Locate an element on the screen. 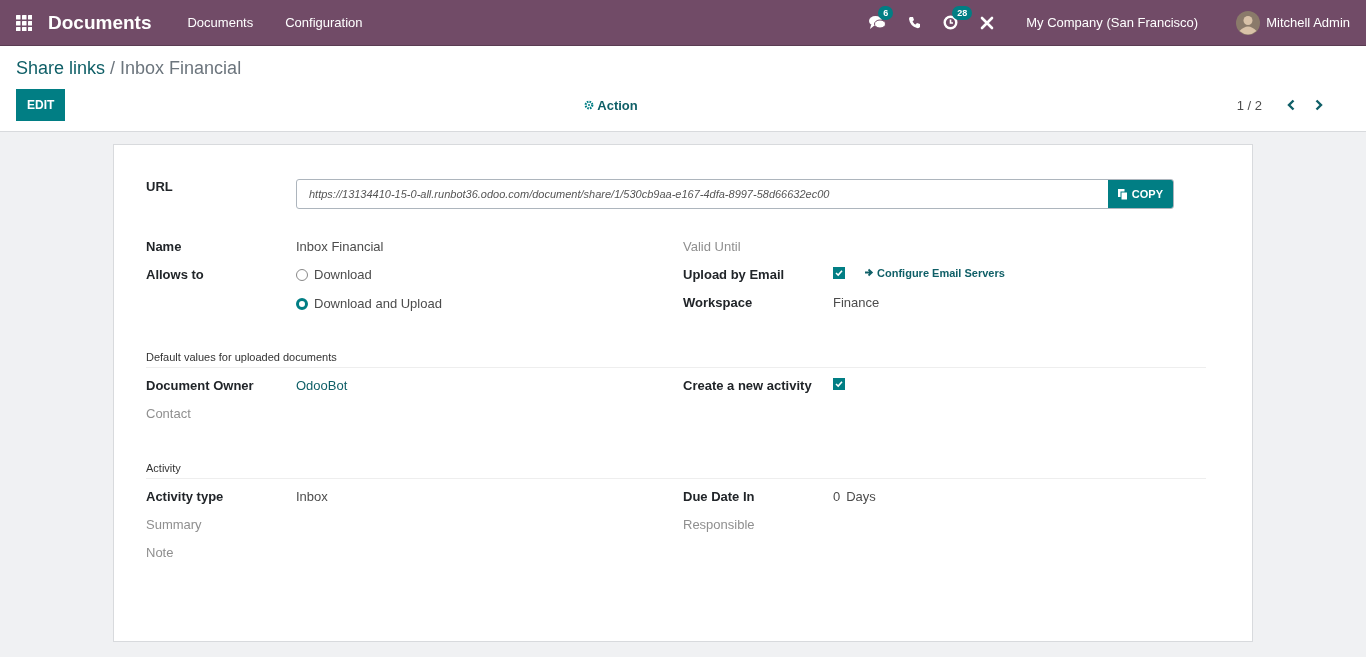  pager-counter: 1 / 2 is located at coordinates (1249, 105).